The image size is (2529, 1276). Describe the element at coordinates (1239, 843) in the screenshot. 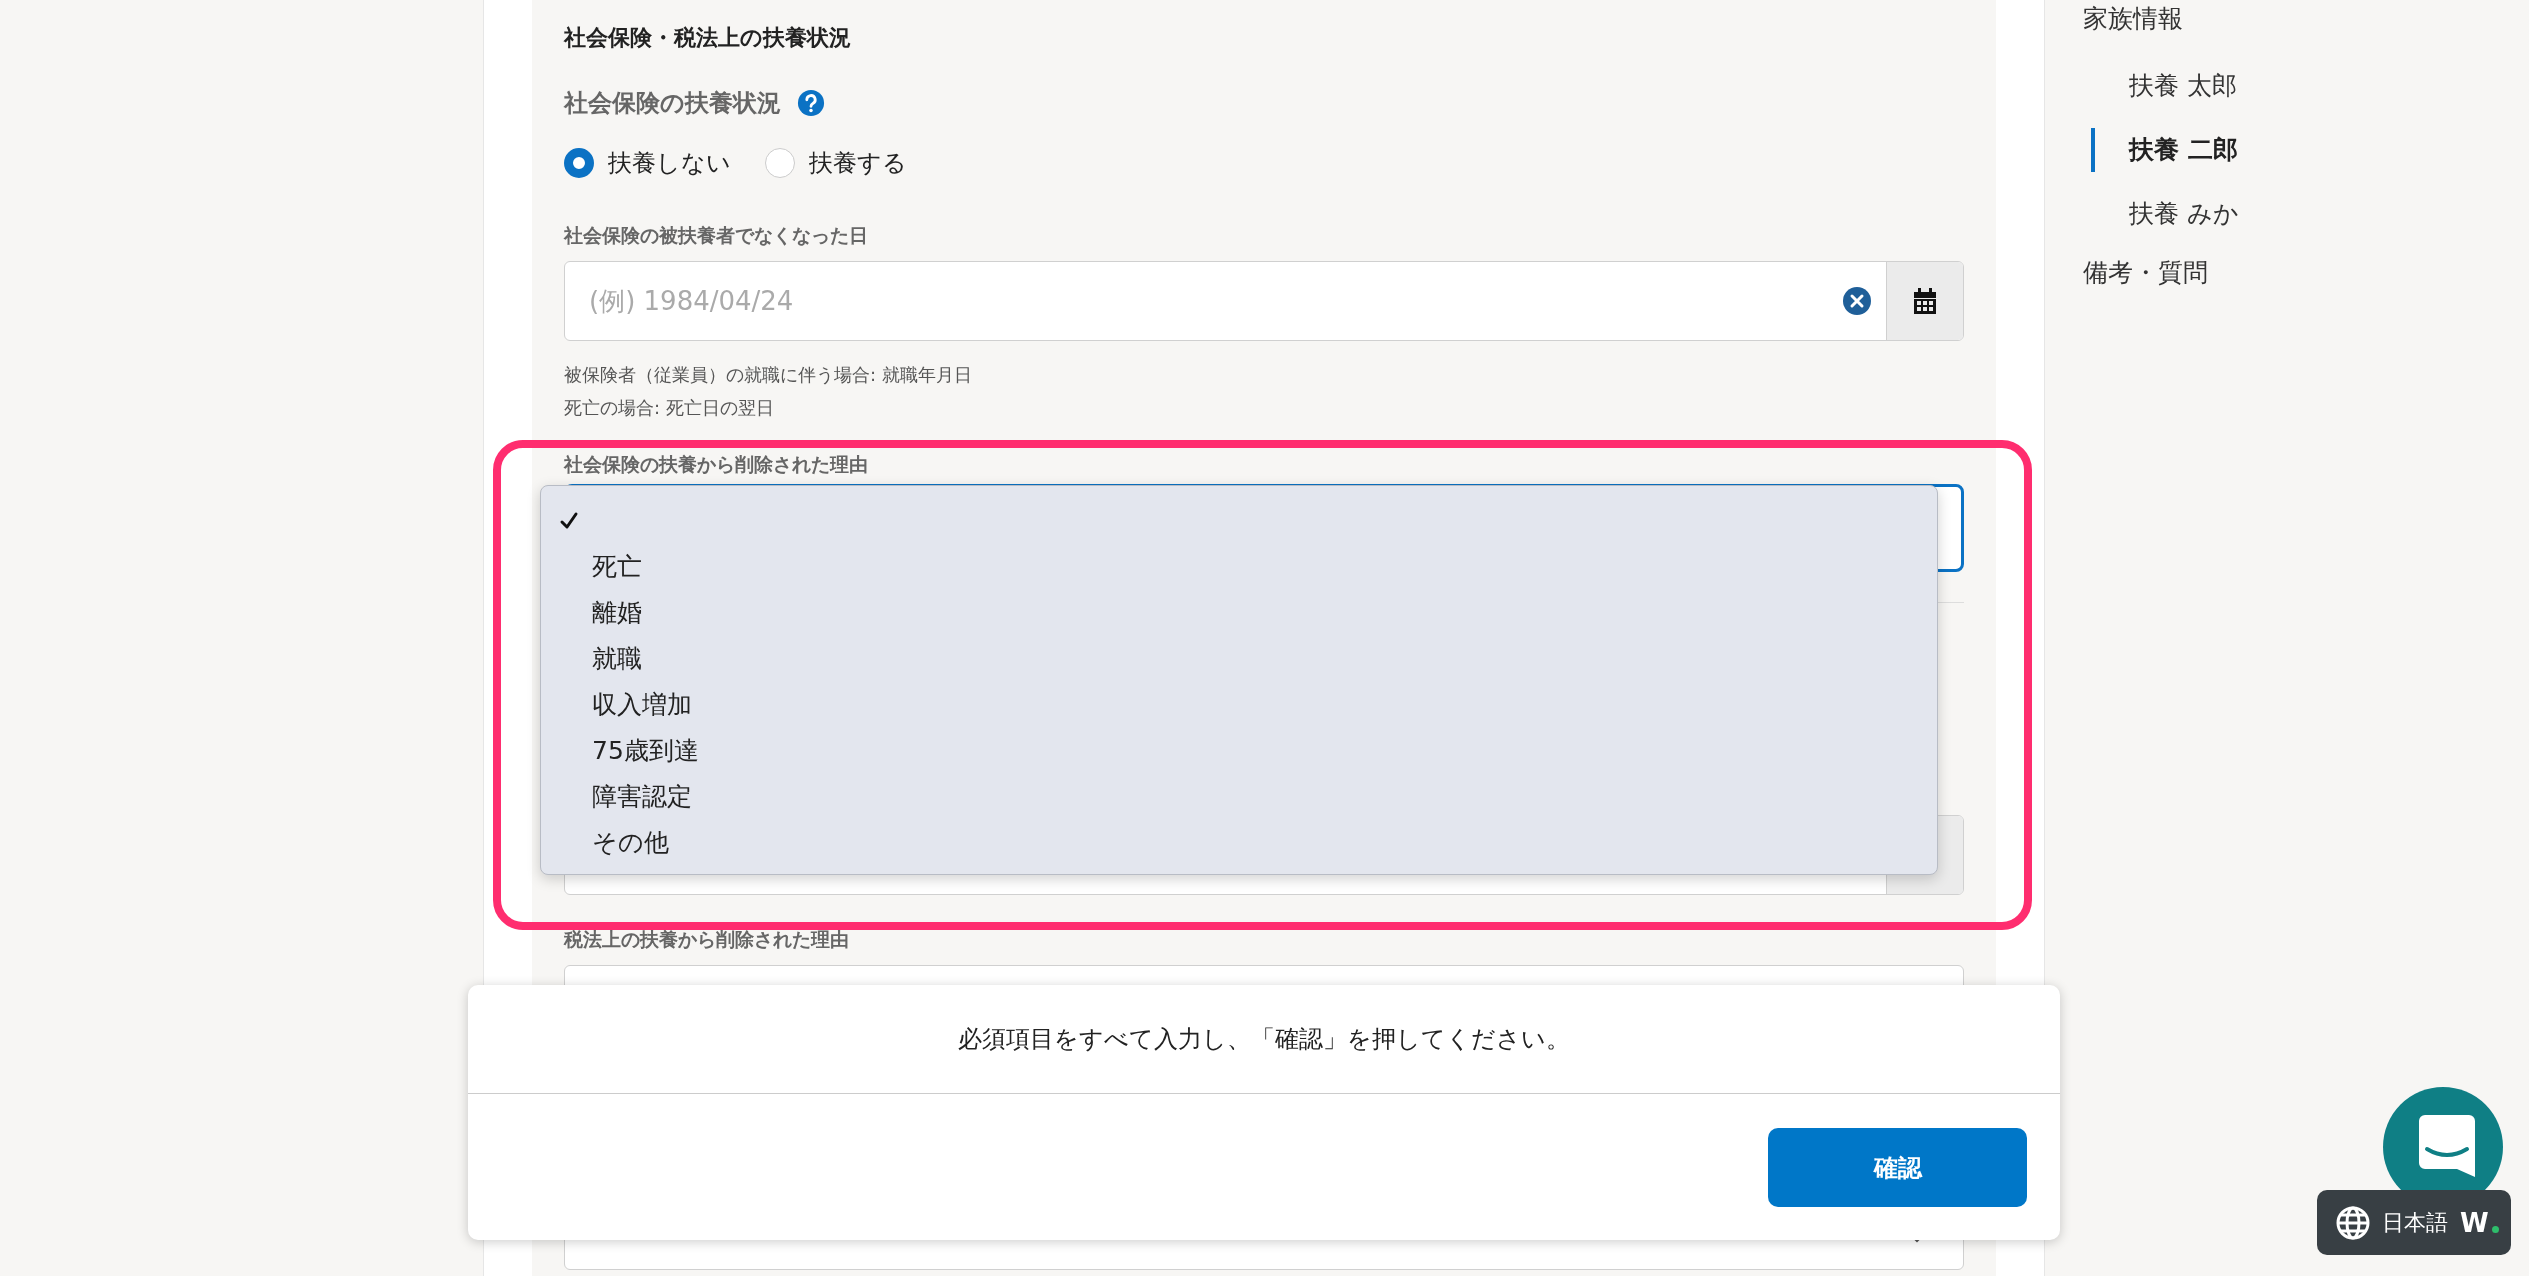

I see `dropdown-option: その他` at that location.